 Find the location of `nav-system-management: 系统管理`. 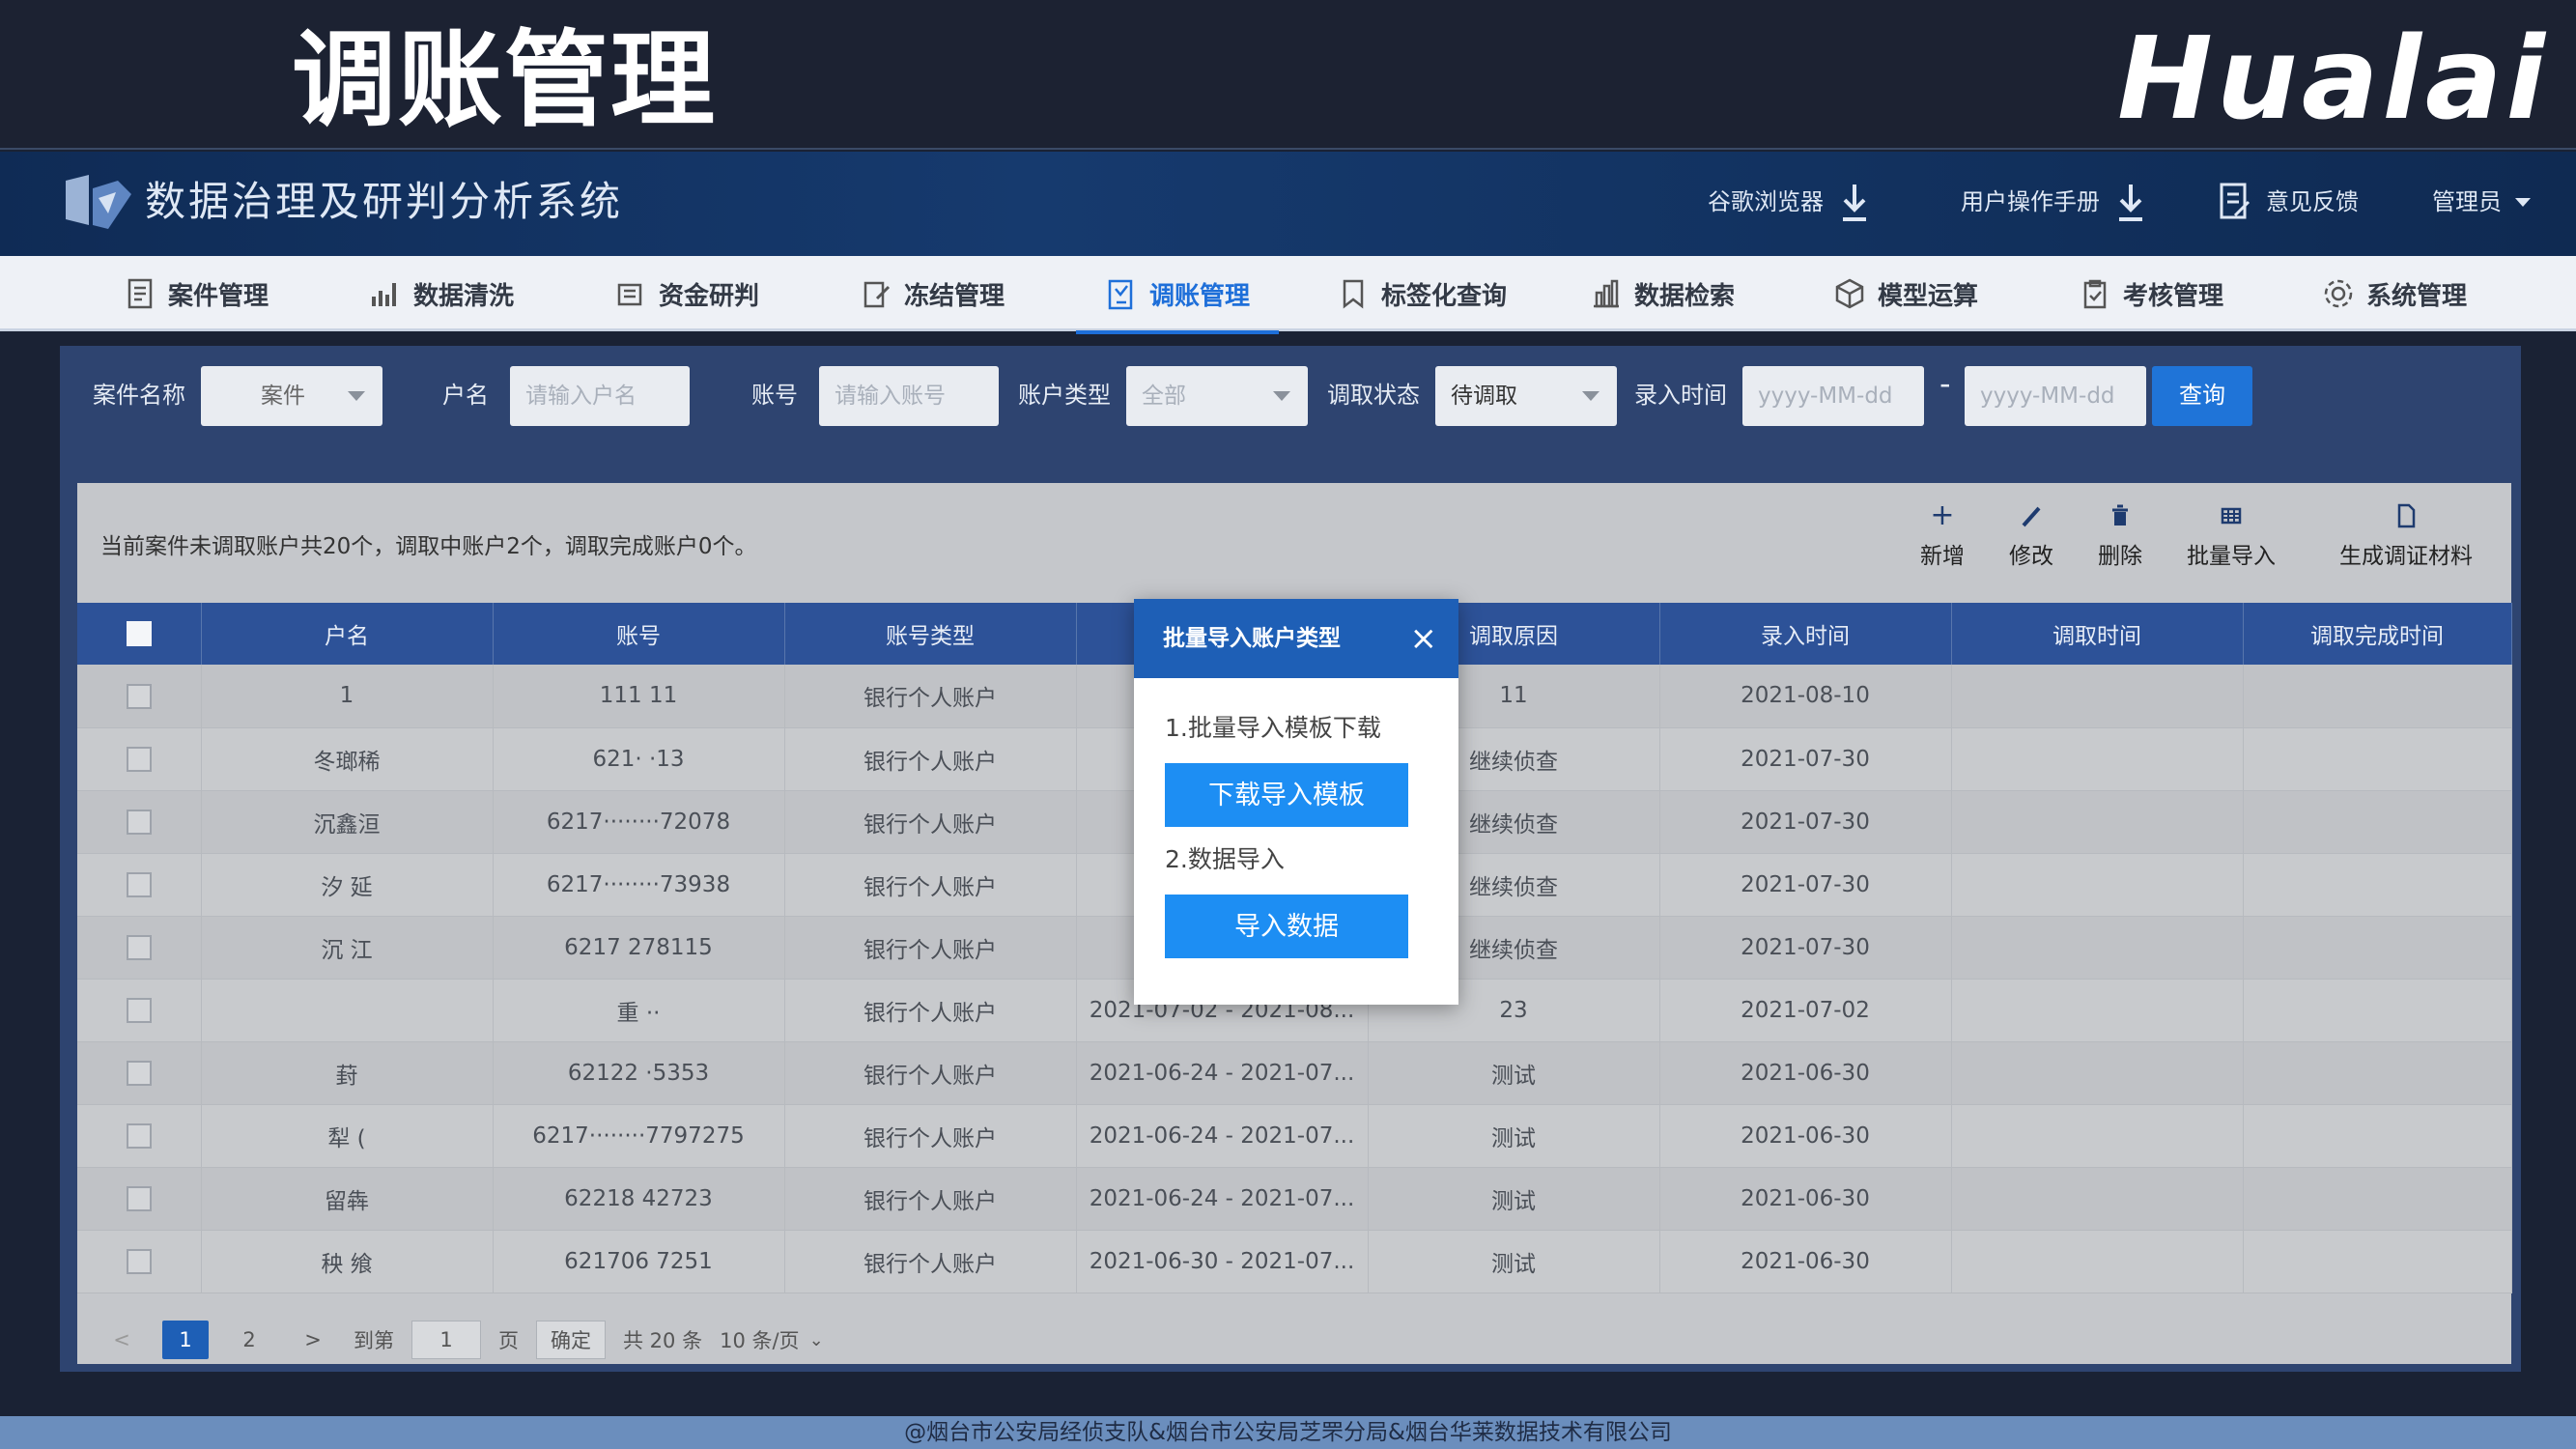

nav-system-management: 系统管理 is located at coordinates (2394, 293).